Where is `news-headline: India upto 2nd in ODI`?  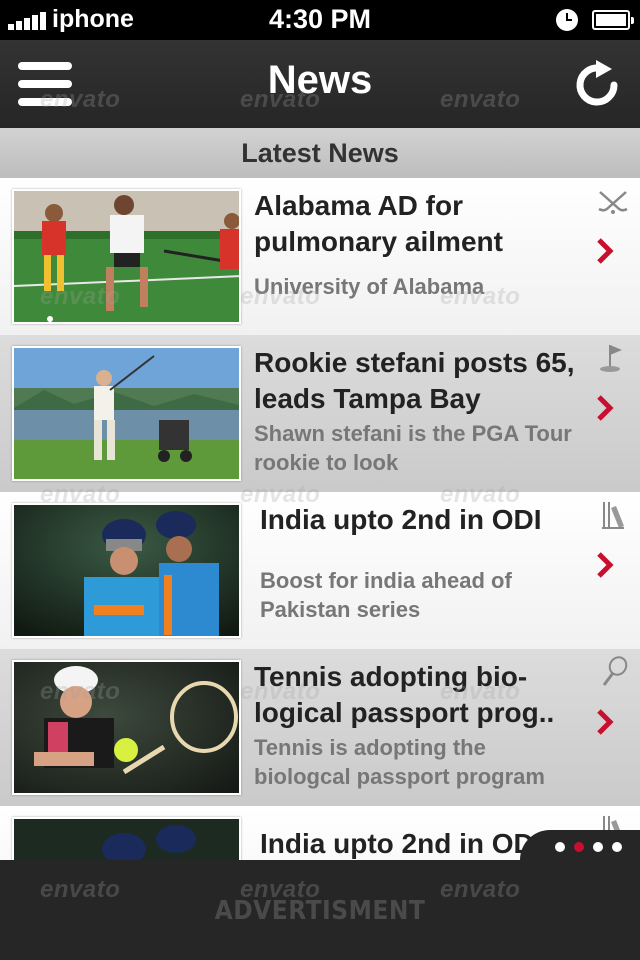
news-headline: India upto 2nd in ODI is located at coordinates (401, 519).